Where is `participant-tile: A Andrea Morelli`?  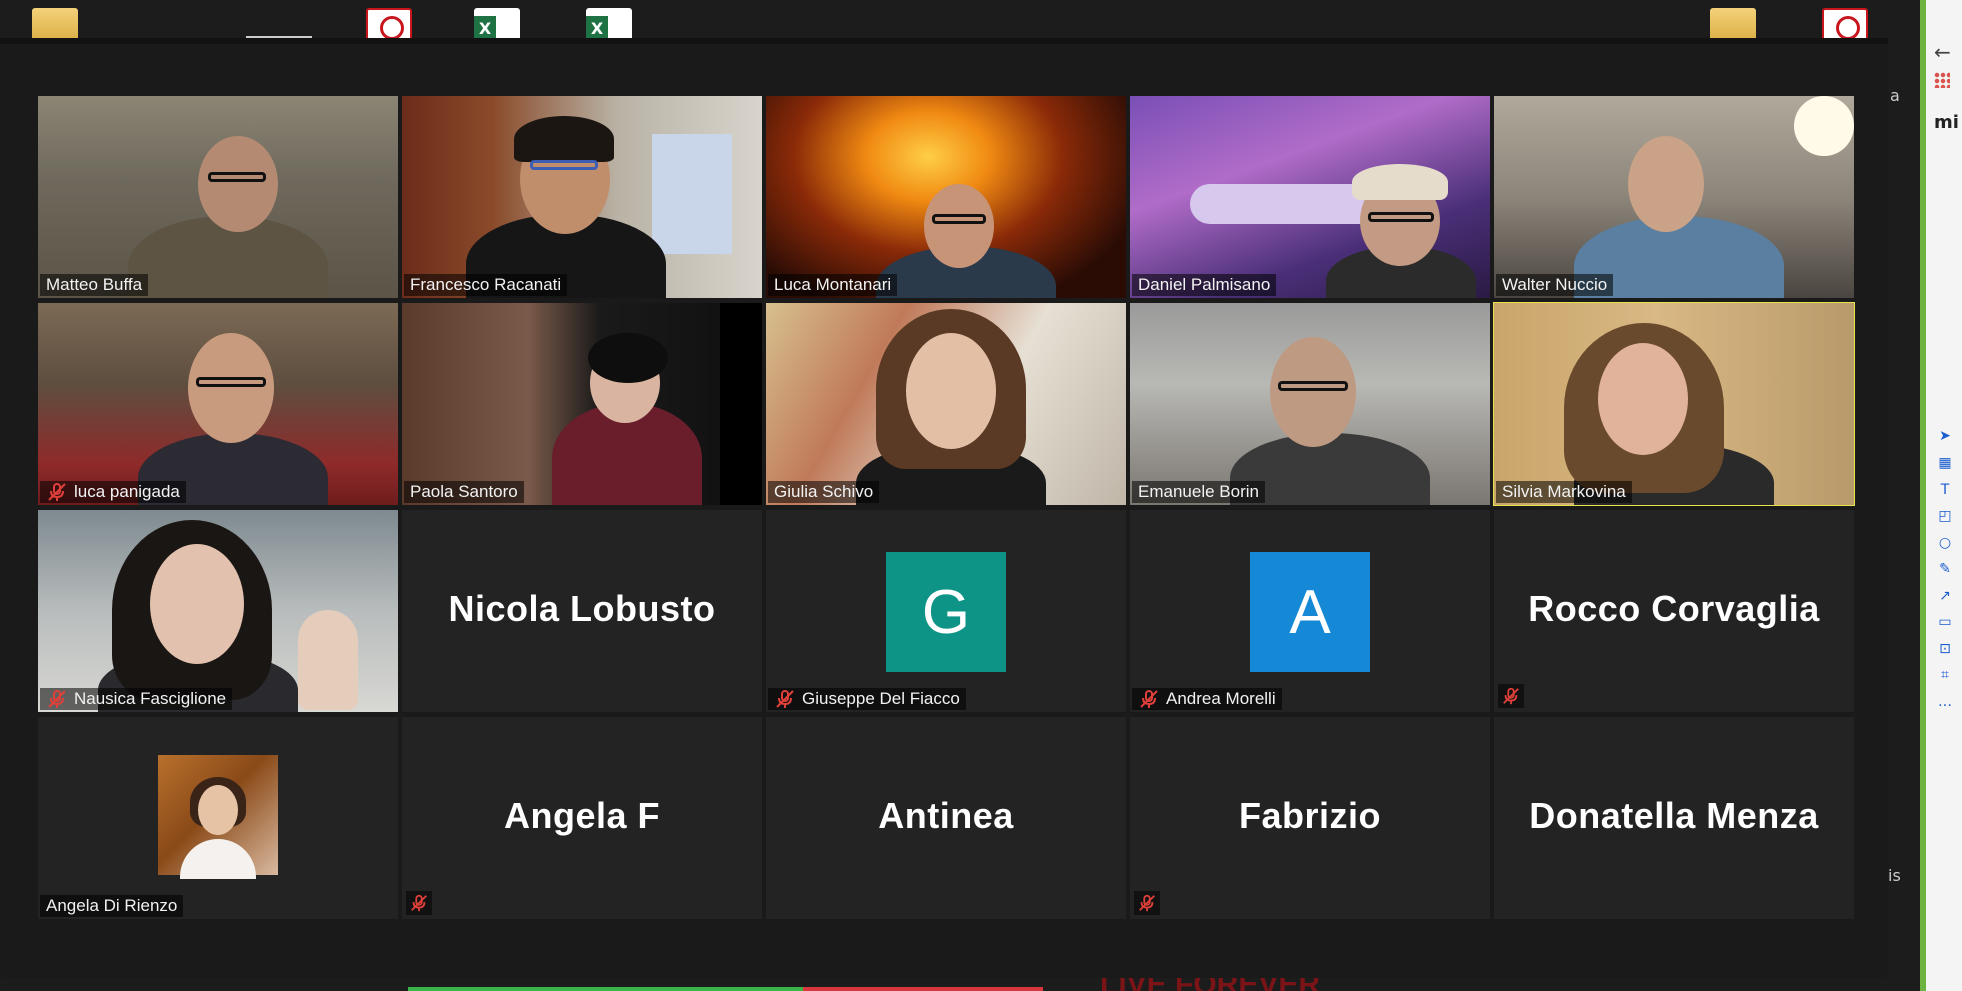 participant-tile: A Andrea Morelli is located at coordinates (1310, 611).